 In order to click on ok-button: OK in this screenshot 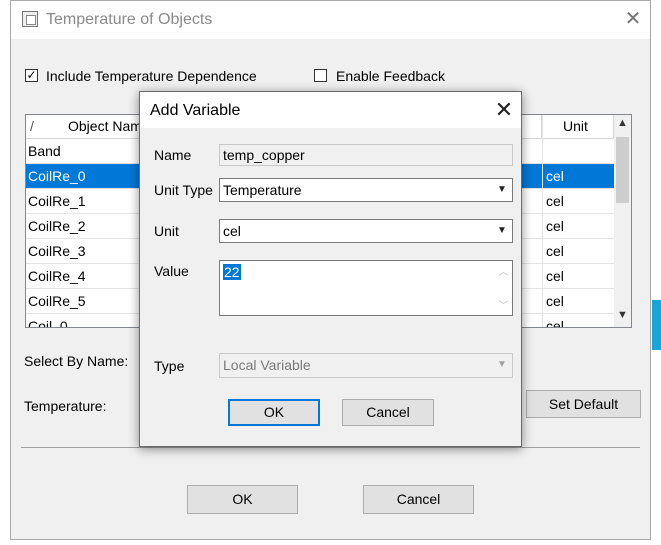, I will do `click(242, 499)`.